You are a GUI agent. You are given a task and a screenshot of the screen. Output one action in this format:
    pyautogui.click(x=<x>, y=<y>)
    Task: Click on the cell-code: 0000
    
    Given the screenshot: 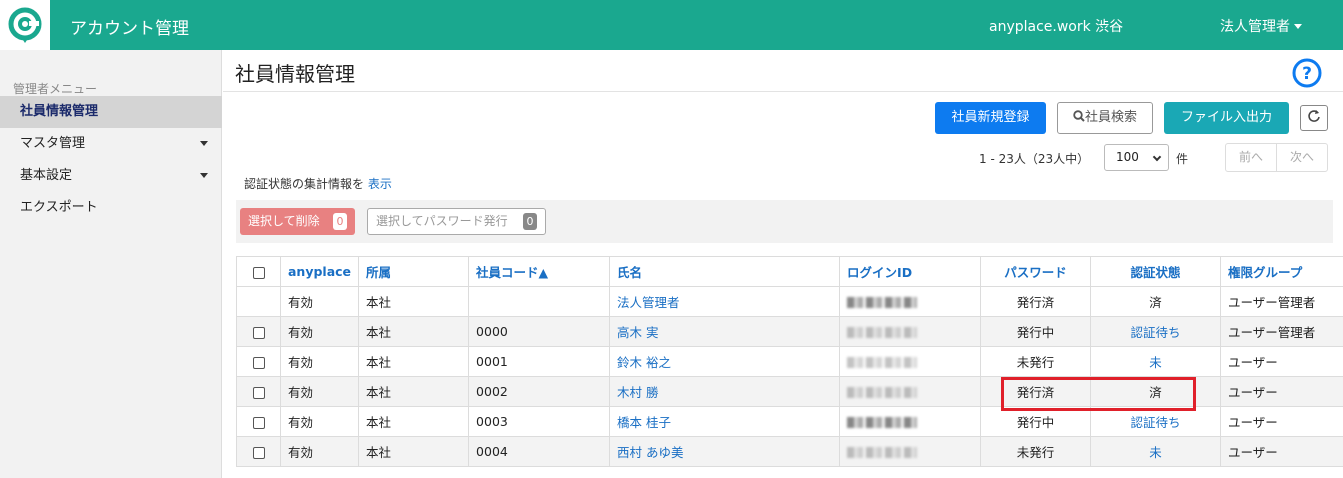 What is the action you would take?
    pyautogui.click(x=539, y=331)
    